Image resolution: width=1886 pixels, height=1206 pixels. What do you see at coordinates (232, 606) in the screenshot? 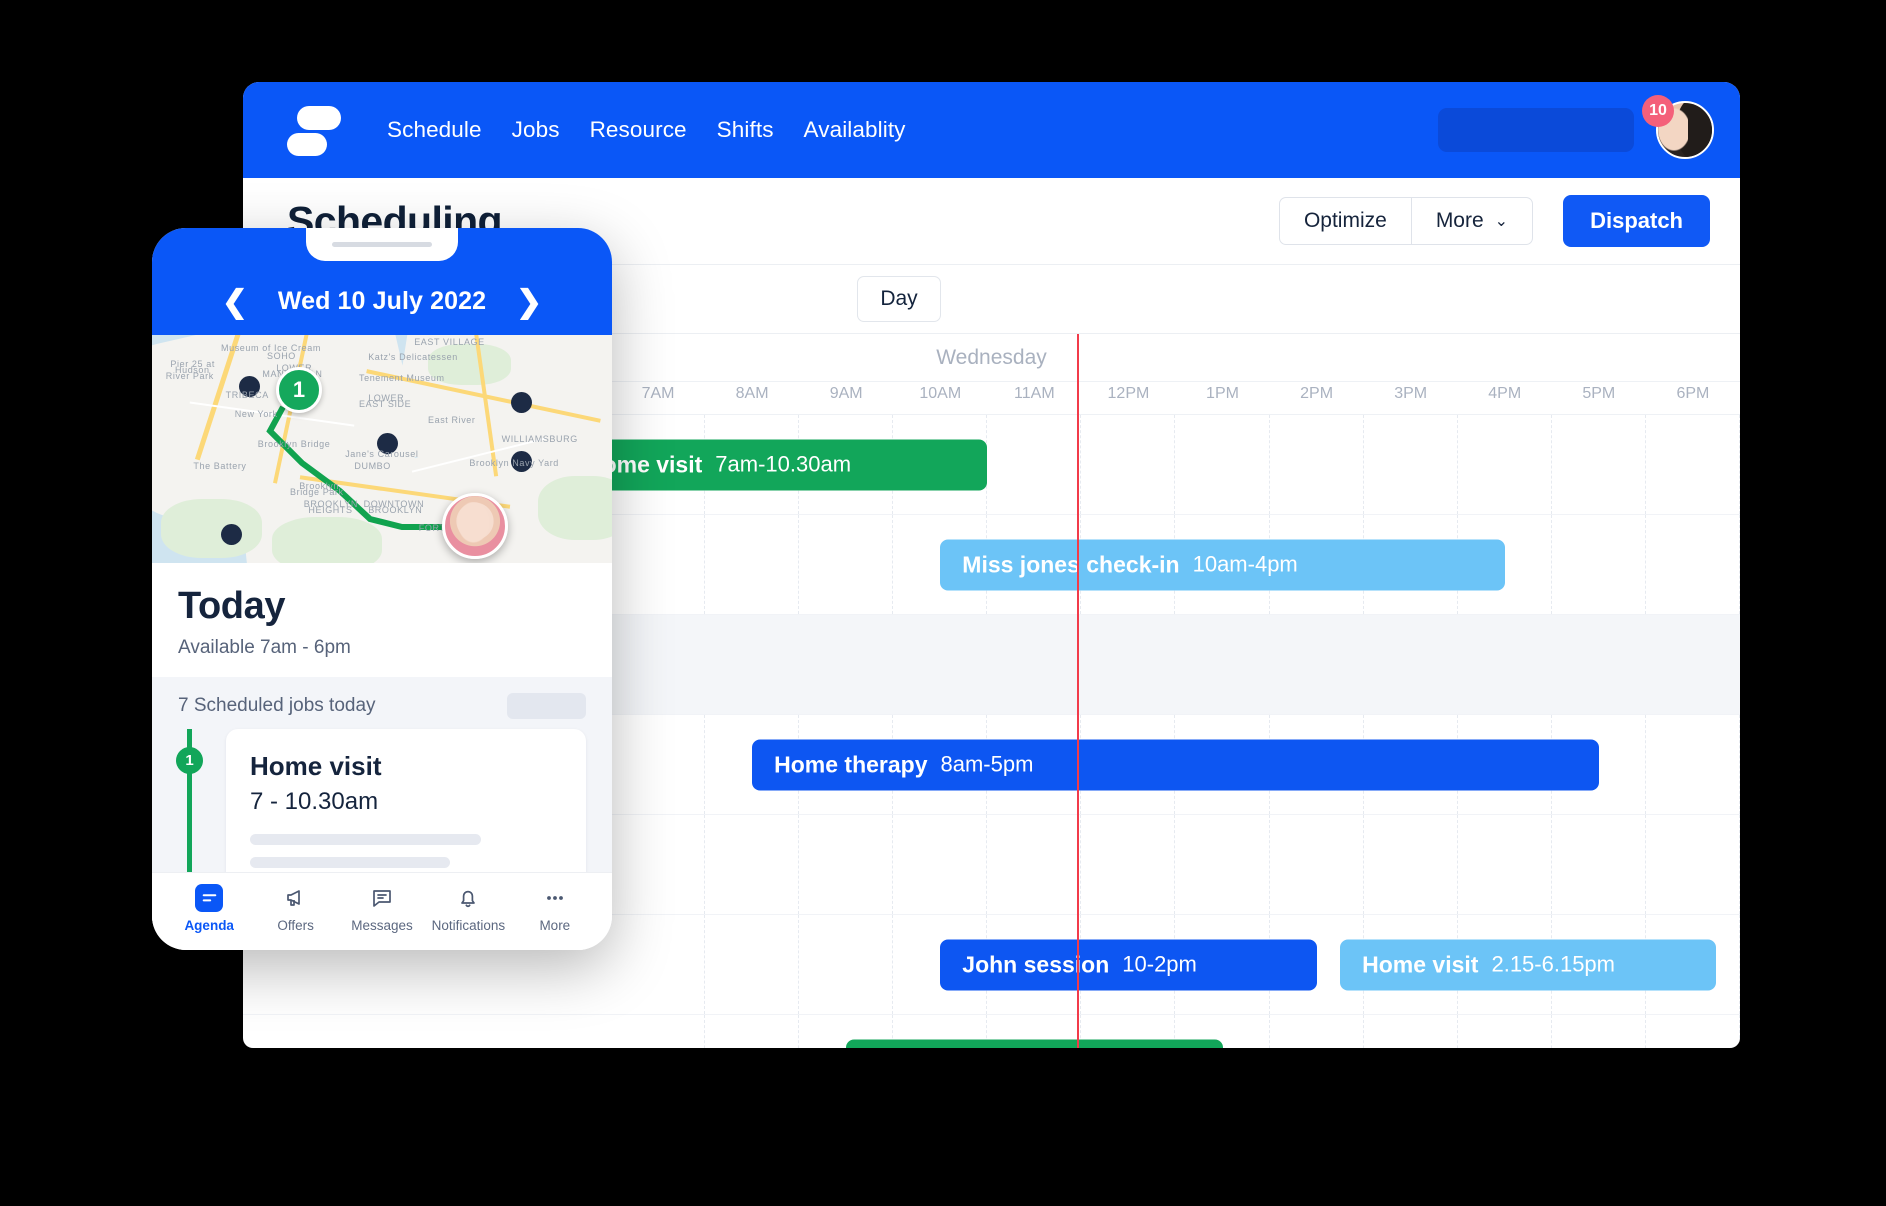
I see `today-title: Today` at bounding box center [232, 606].